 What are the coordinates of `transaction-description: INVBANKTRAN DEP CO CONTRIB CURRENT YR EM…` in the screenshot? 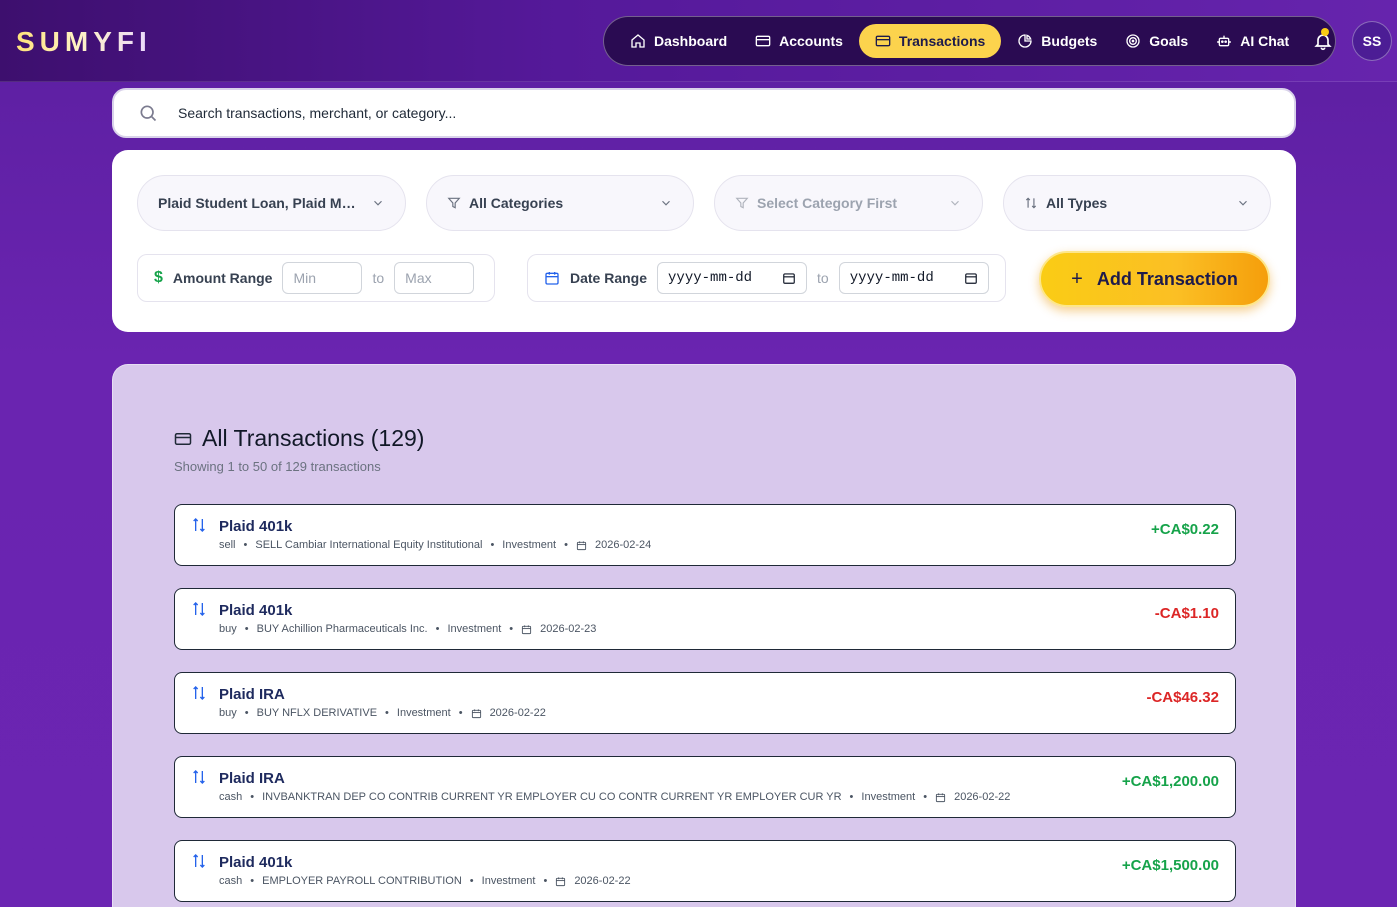 It's located at (552, 797).